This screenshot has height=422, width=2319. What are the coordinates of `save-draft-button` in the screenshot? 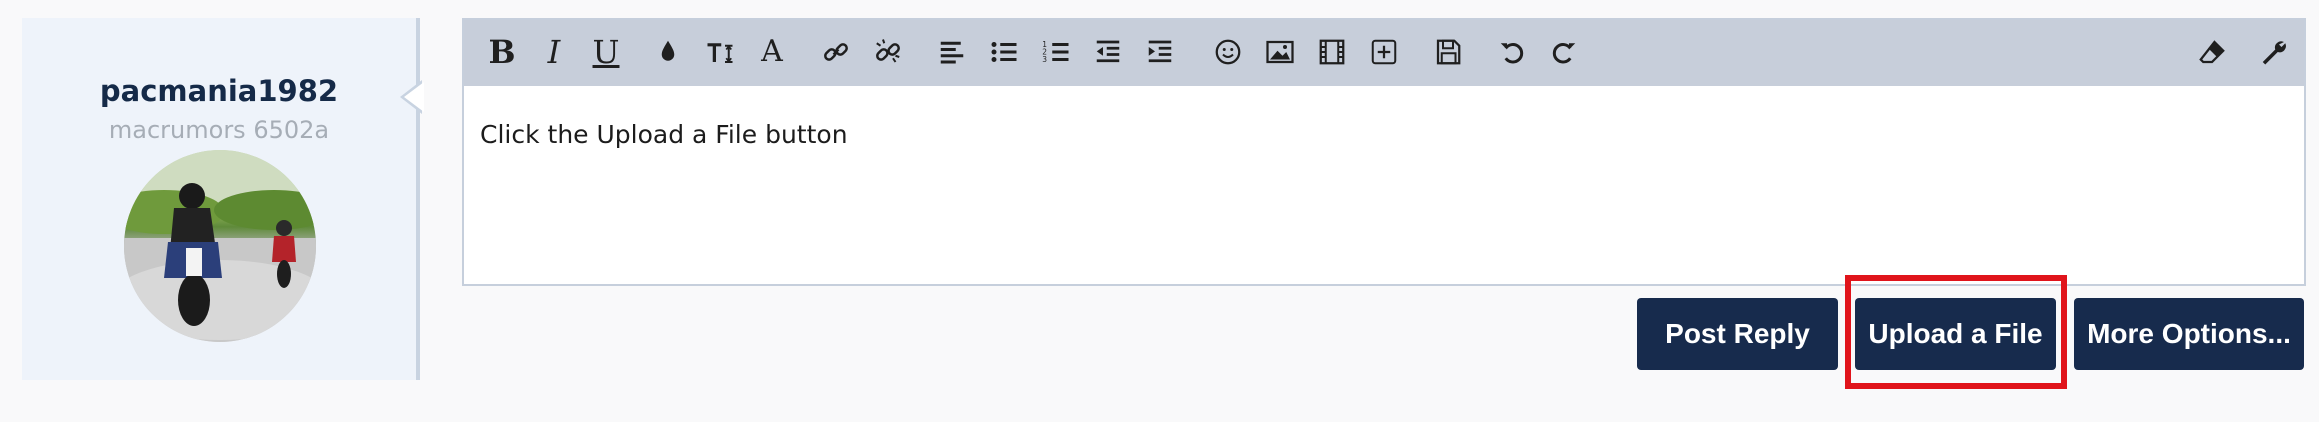 It's located at (1448, 52).